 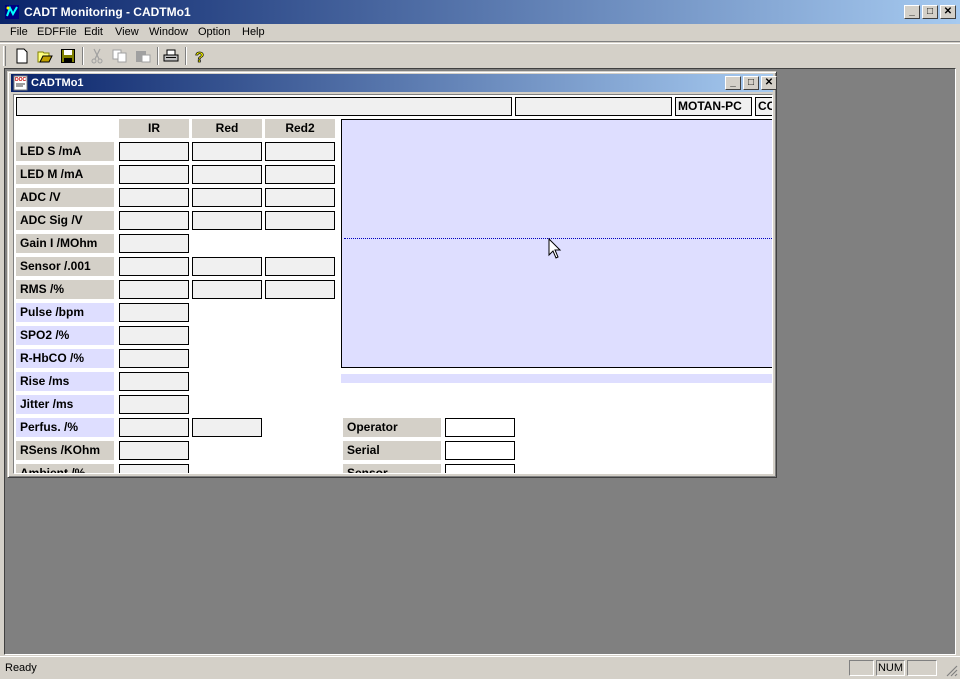 I want to click on info-input-serial, so click(x=480, y=450).